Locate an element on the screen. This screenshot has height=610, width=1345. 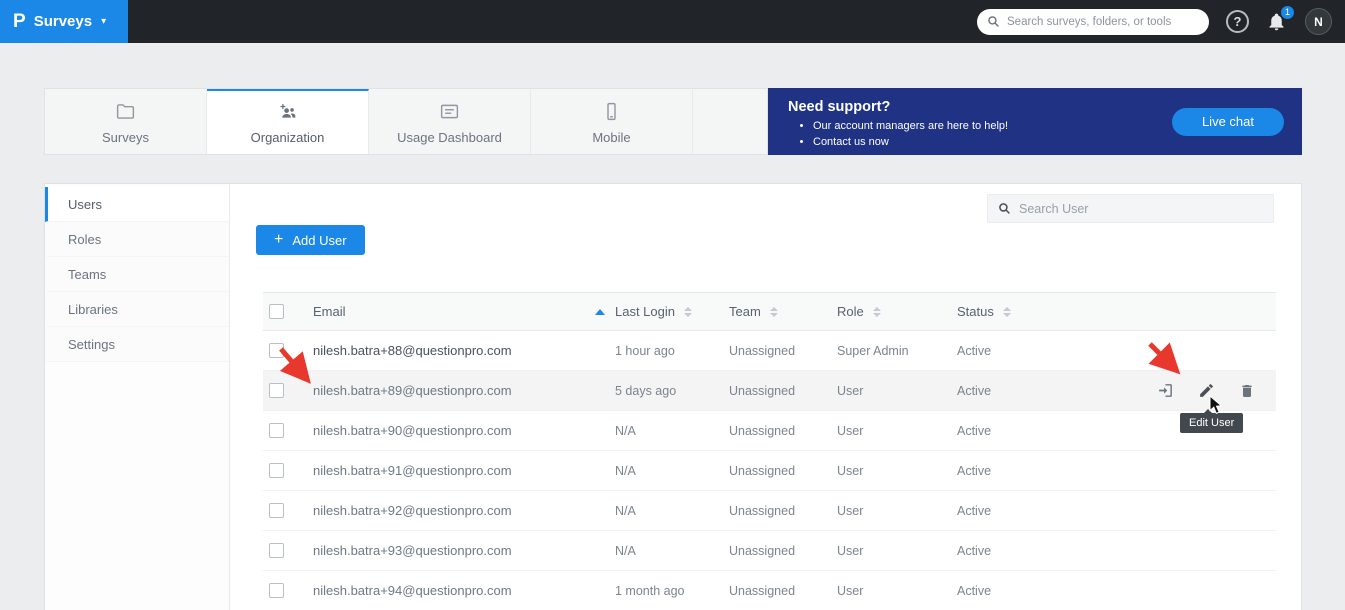
product-switcher: P Surveys ▾ is located at coordinates (64, 21).